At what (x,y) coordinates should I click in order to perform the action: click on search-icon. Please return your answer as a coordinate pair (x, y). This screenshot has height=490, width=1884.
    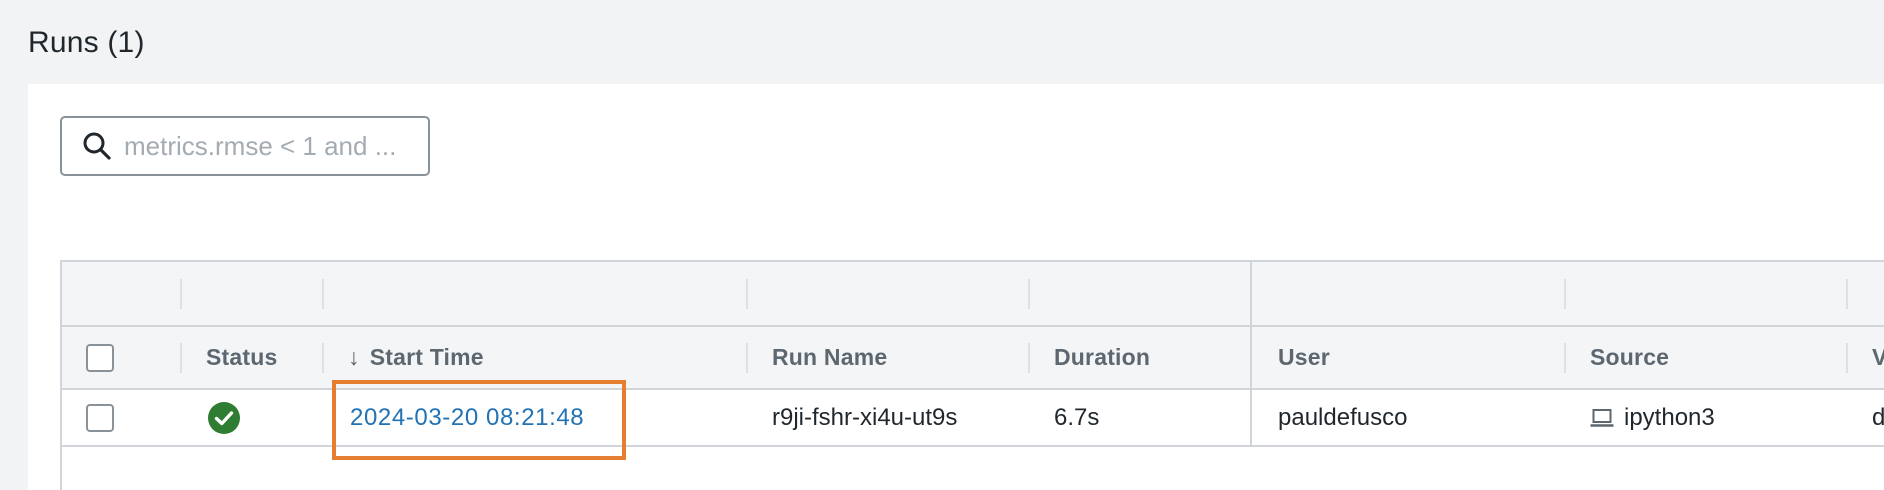
    Looking at the image, I should click on (97, 146).